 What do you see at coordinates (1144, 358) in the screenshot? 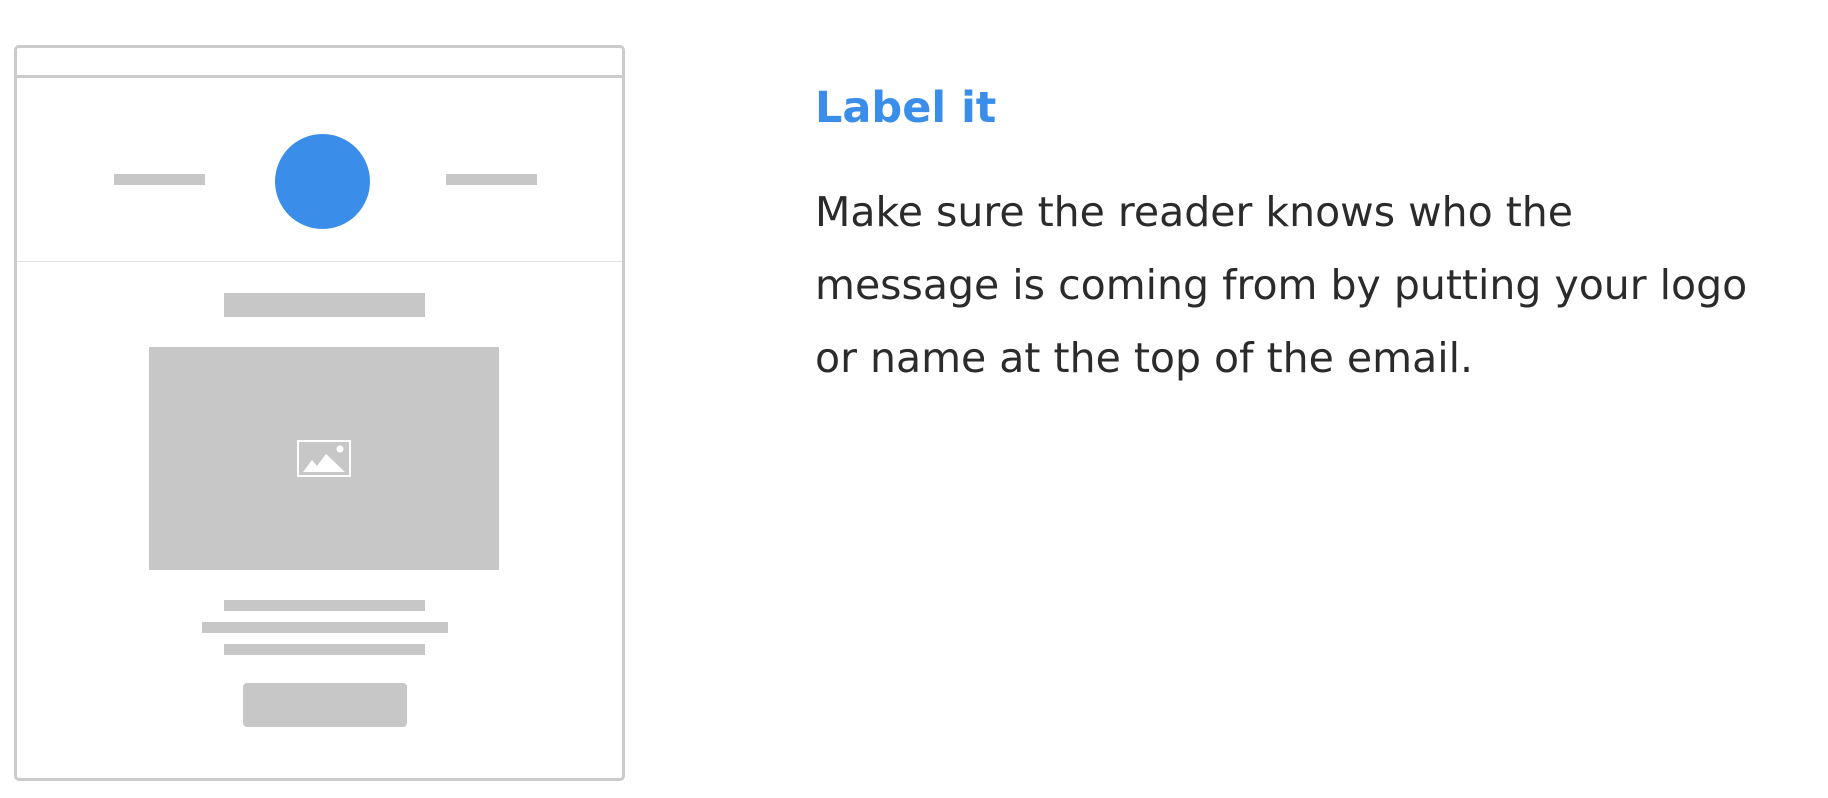
I see `tip-description-line: or name at the top of the email.` at bounding box center [1144, 358].